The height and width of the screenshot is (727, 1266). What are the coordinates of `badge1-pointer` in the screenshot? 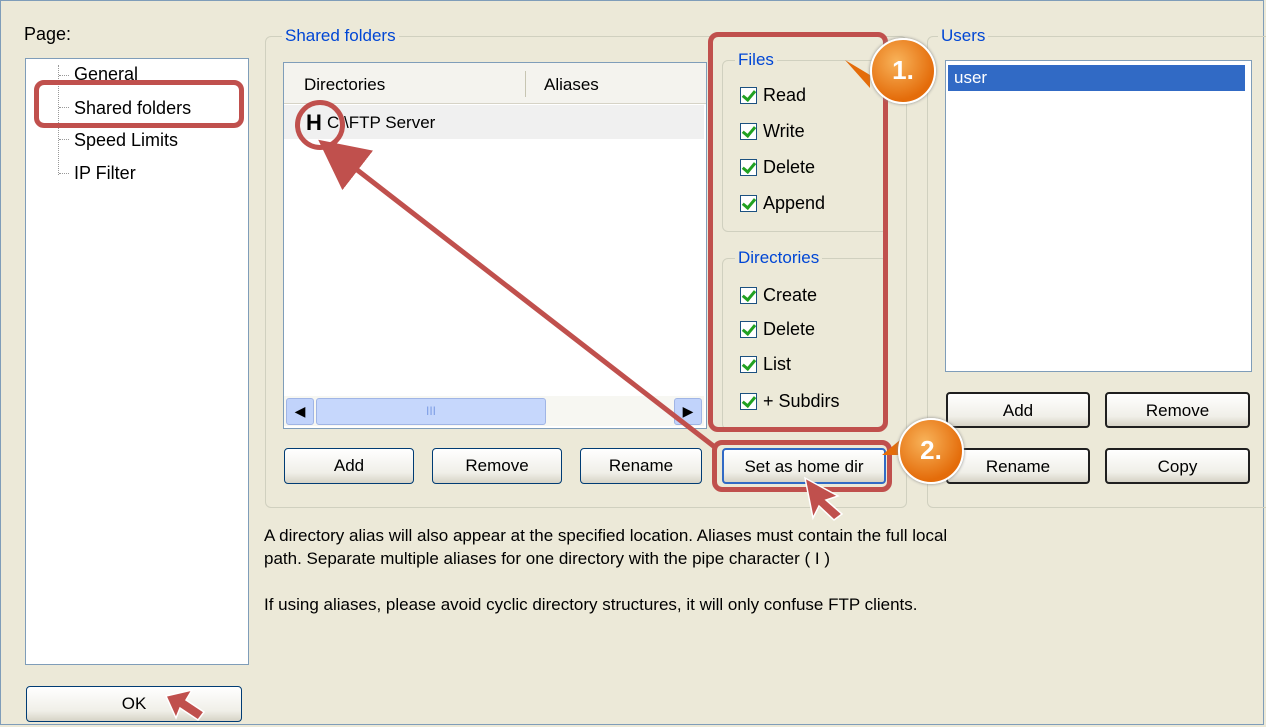 It's located at (857, 74).